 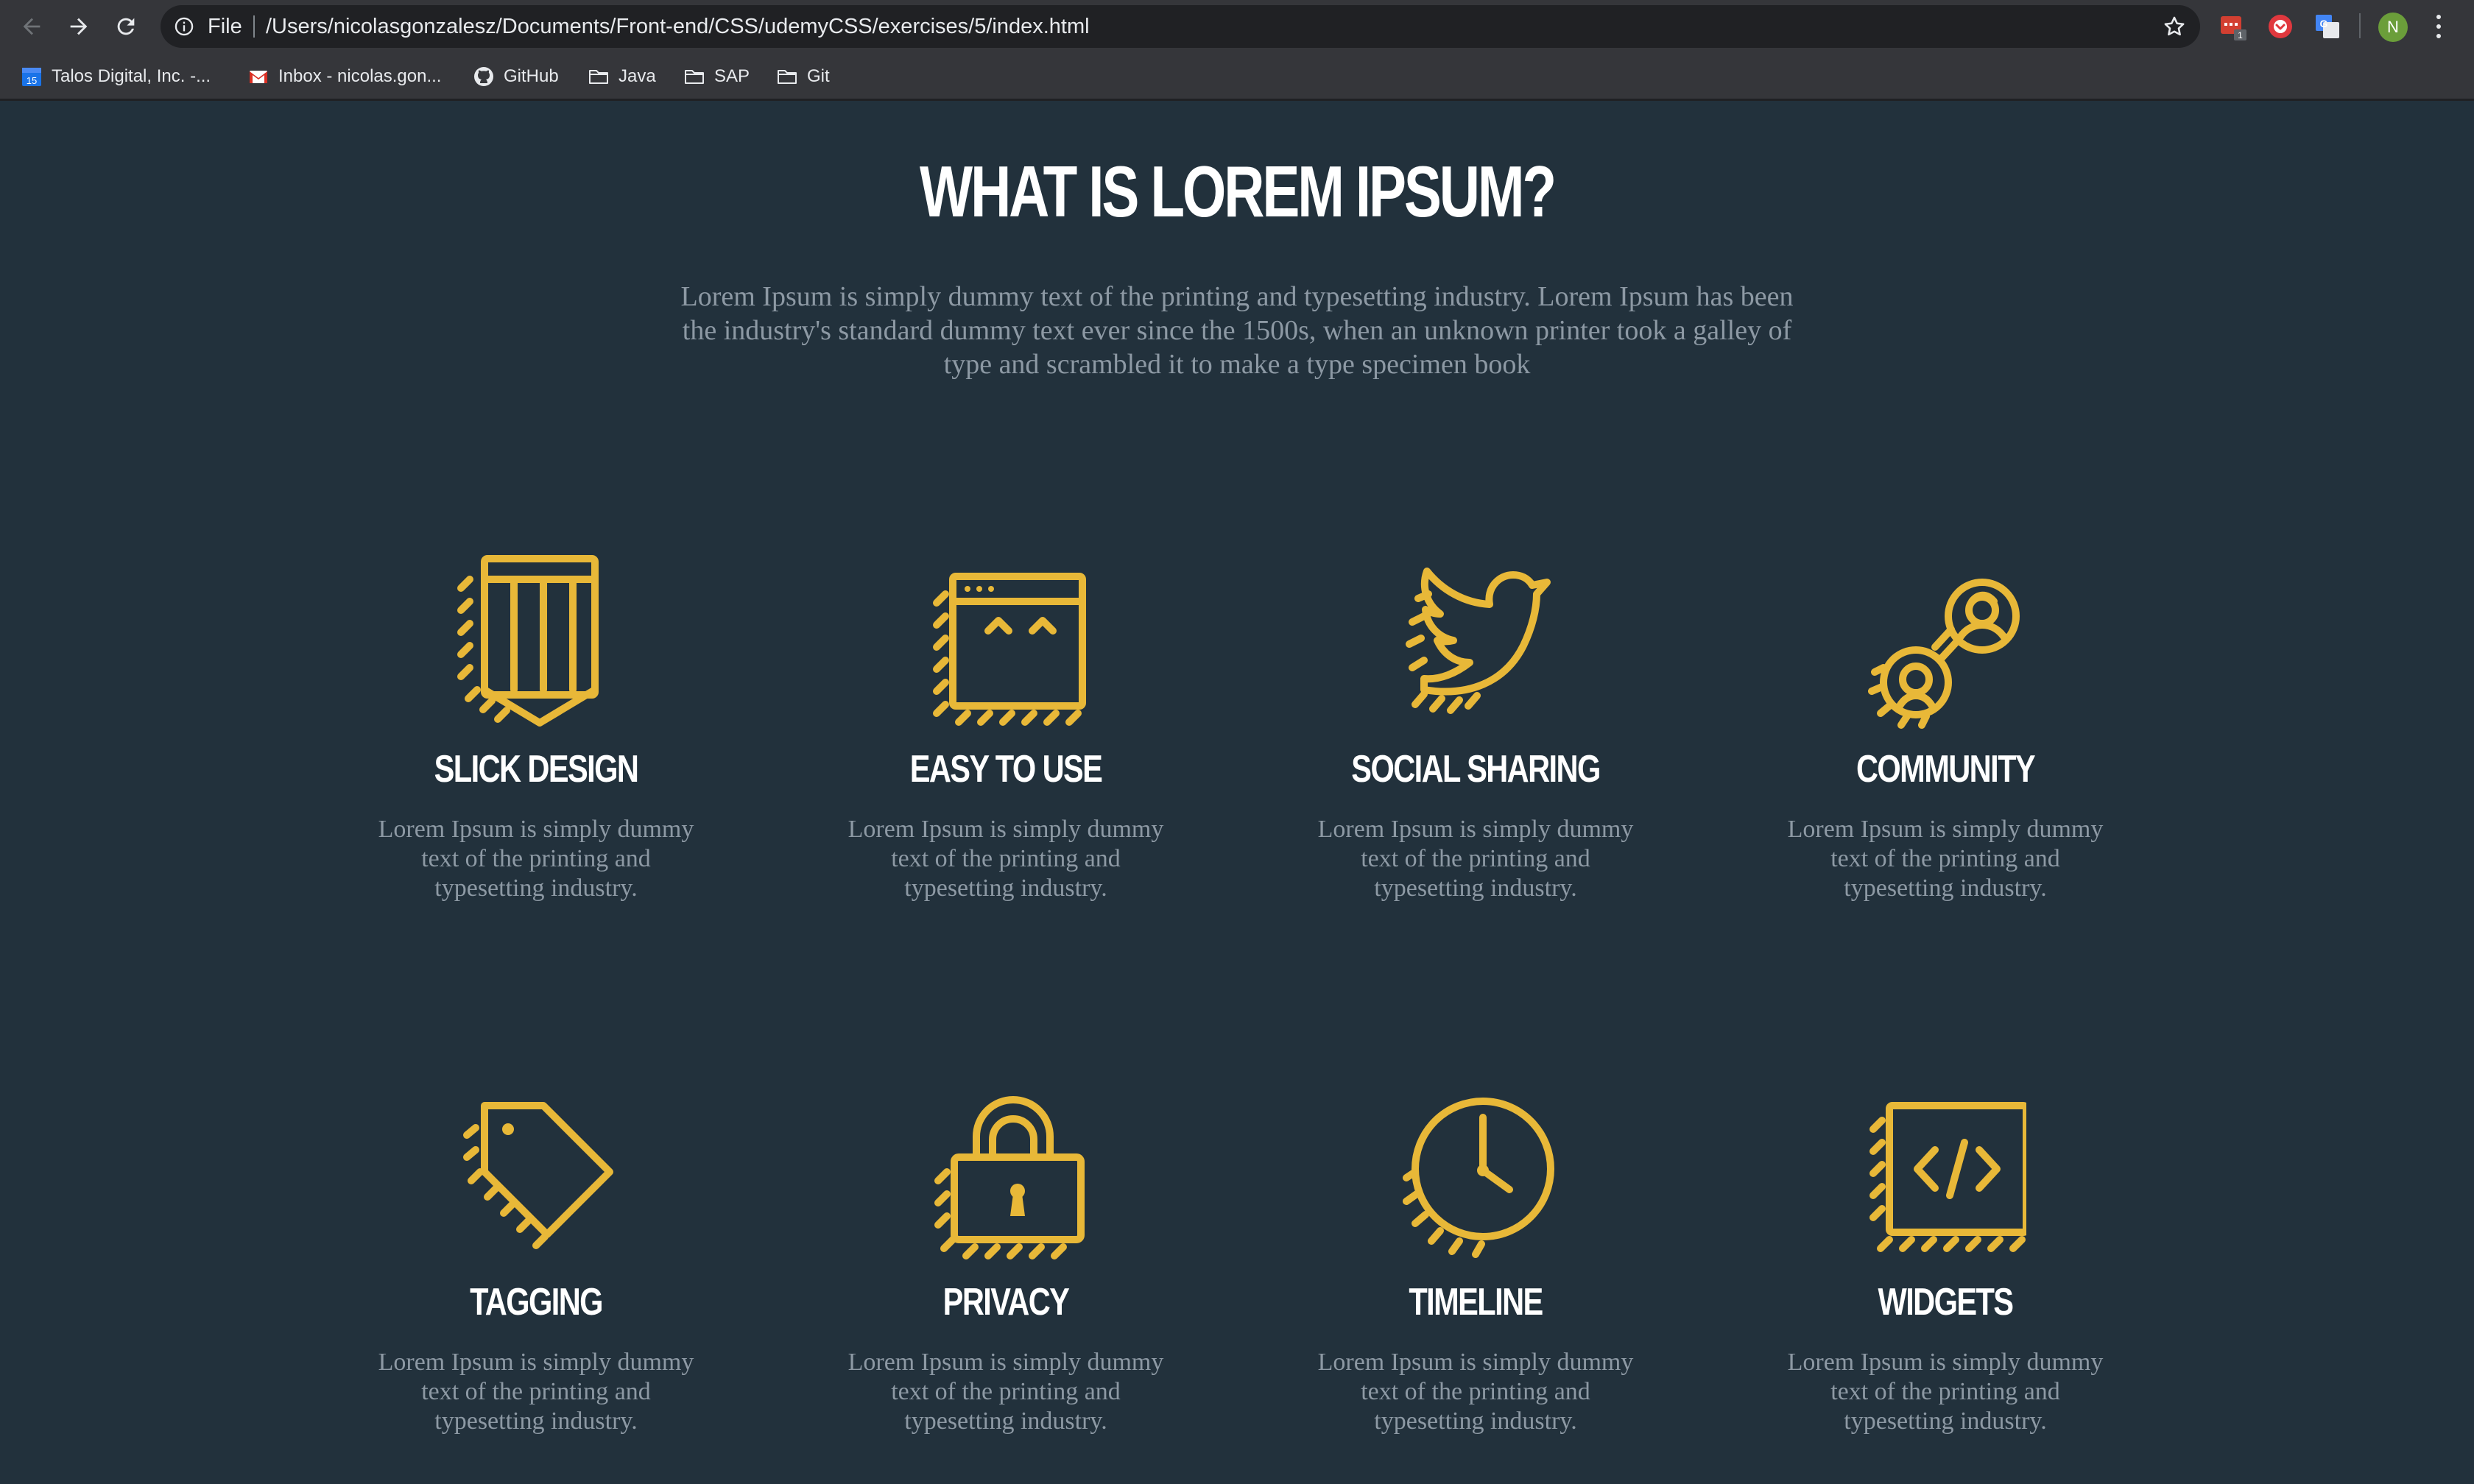 What do you see at coordinates (1946, 1302) in the screenshot?
I see `feature-title: WIDGETS` at bounding box center [1946, 1302].